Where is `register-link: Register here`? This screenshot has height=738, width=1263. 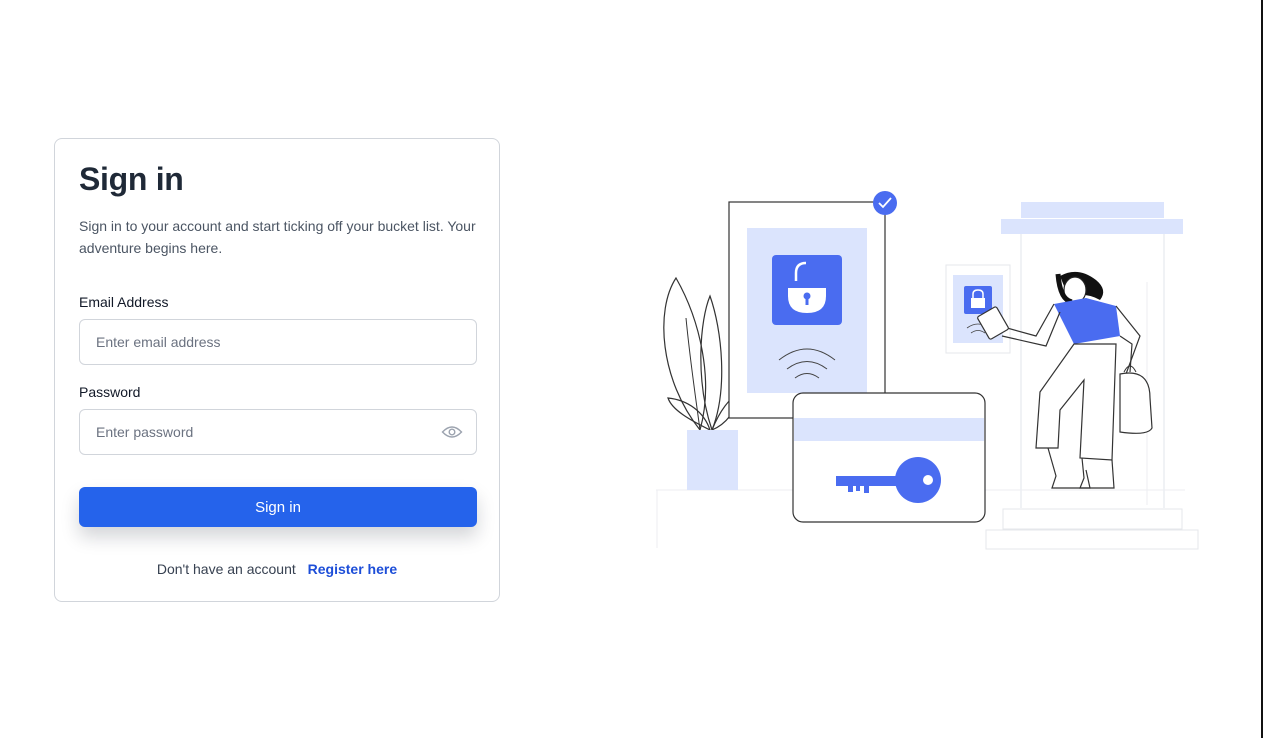
register-link: Register here is located at coordinates (352, 569).